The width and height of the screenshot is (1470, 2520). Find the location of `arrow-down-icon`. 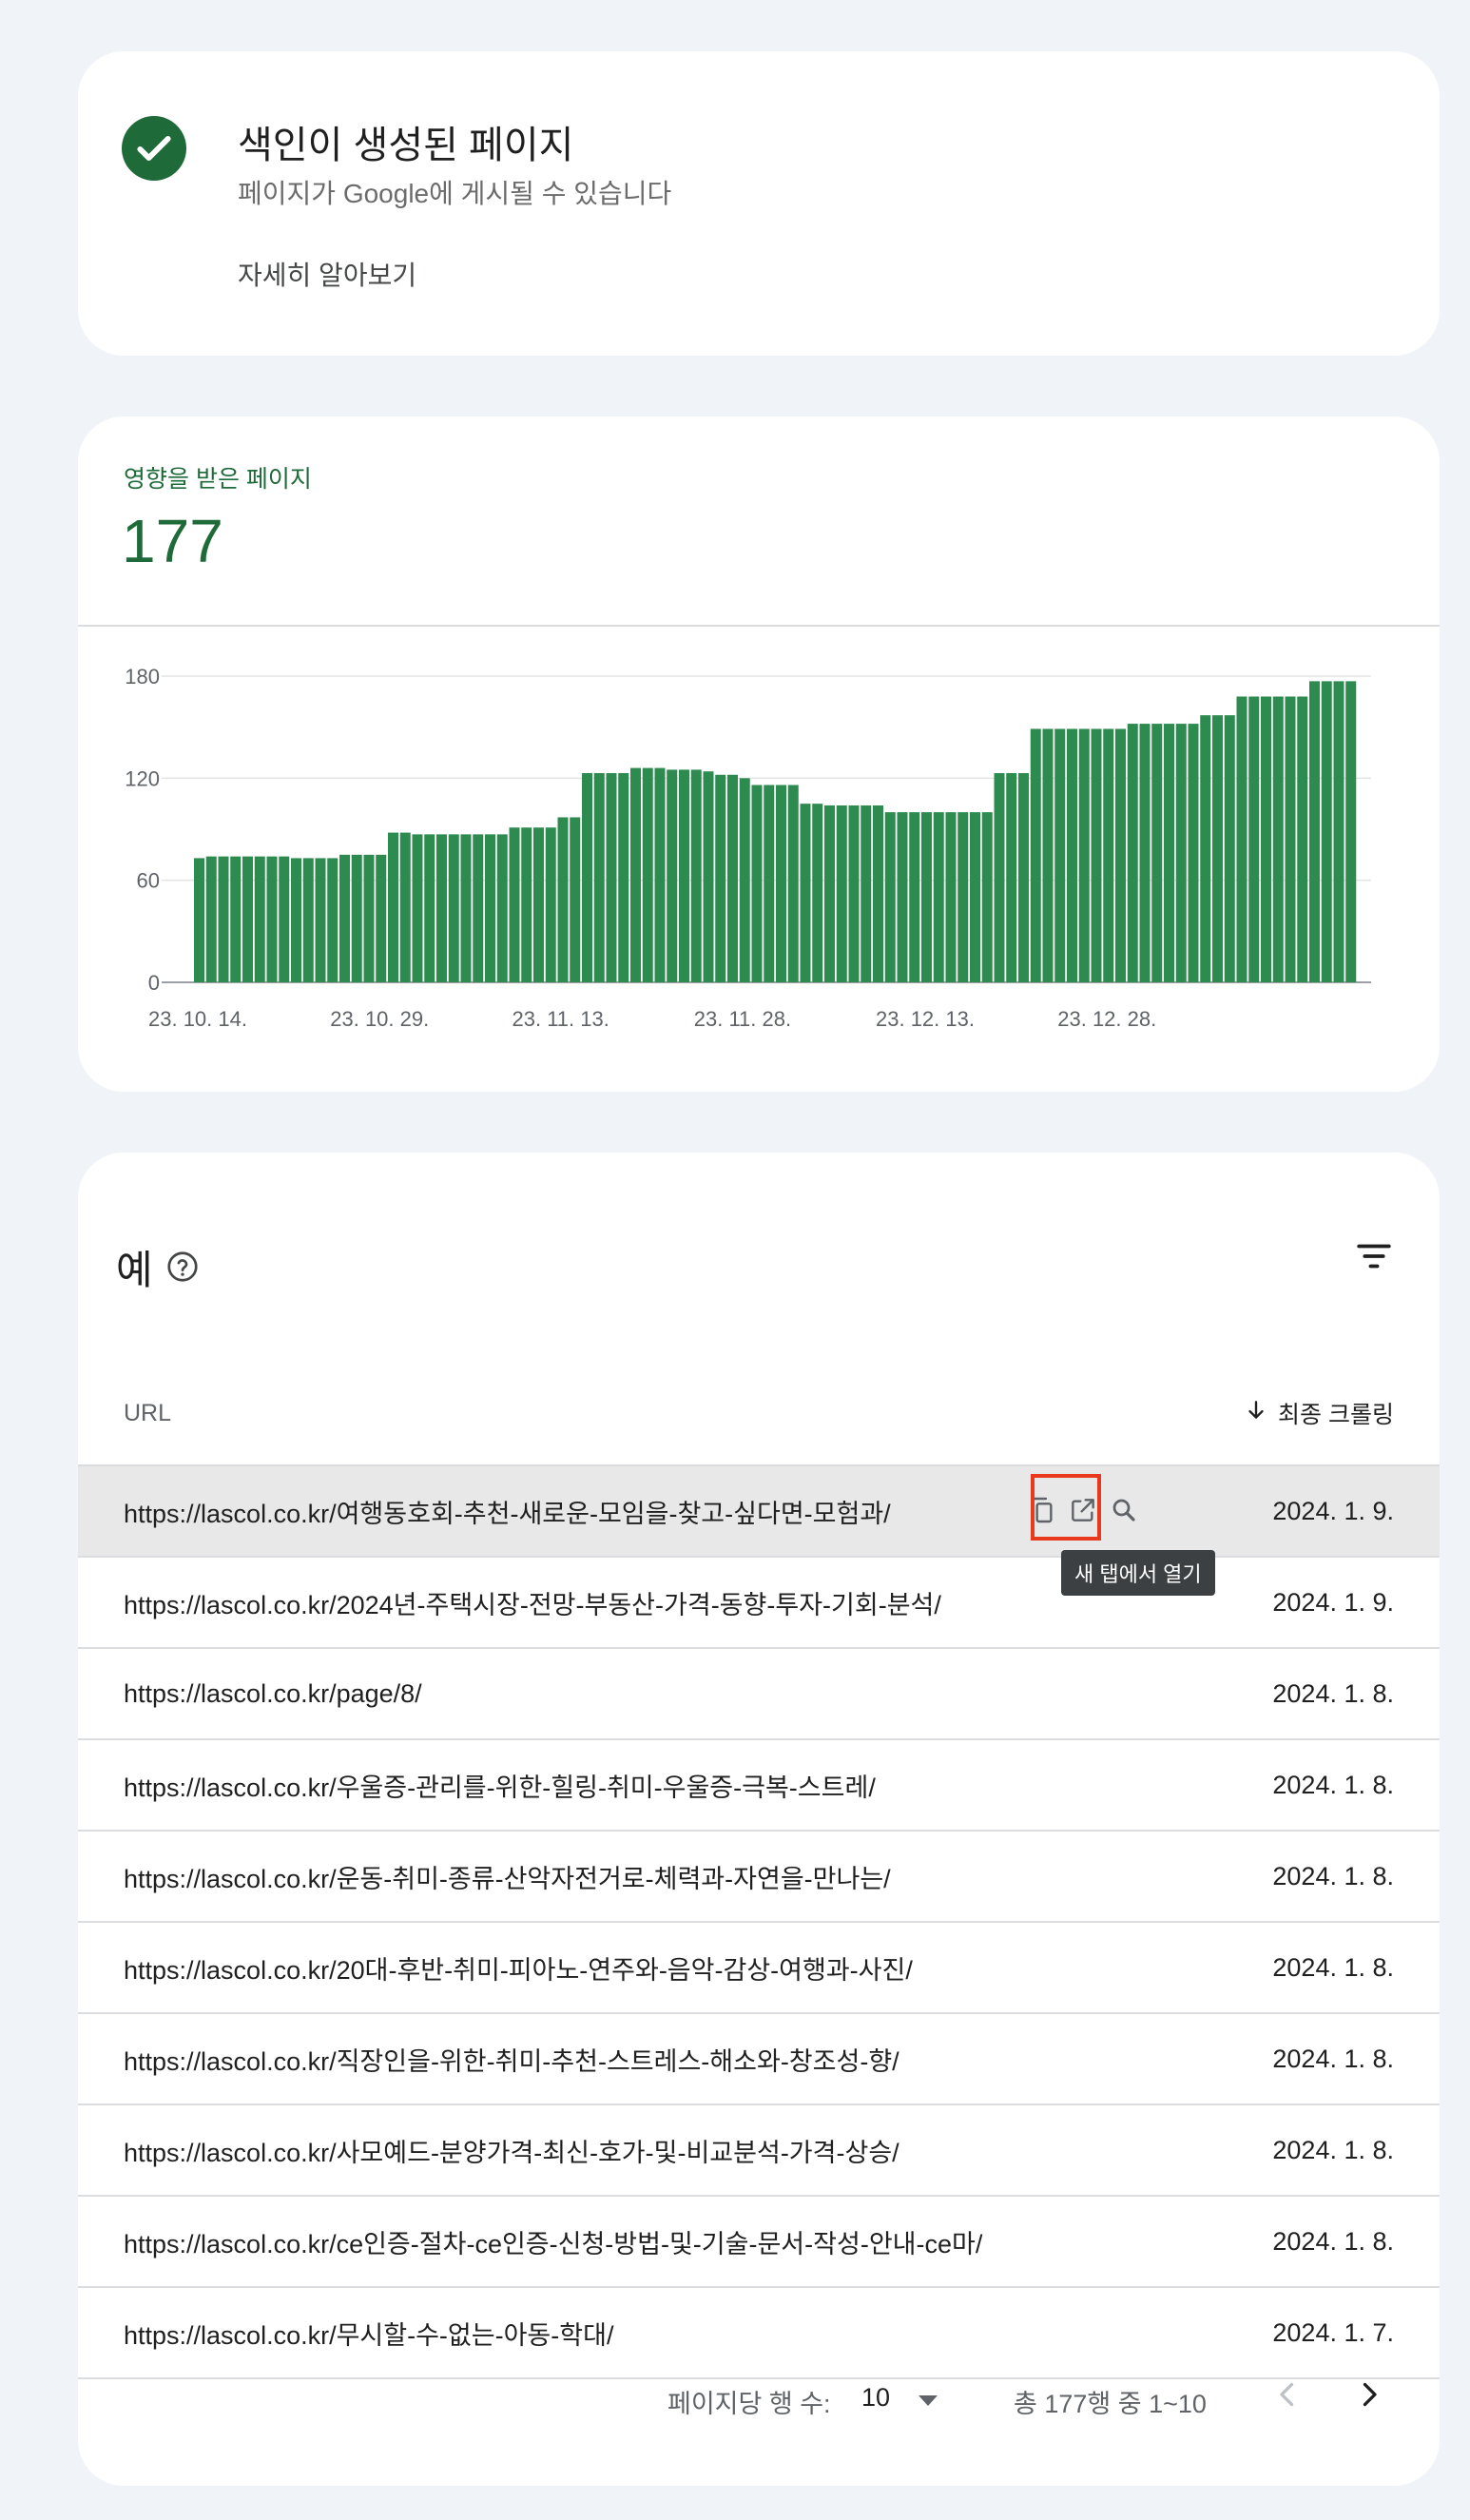

arrow-down-icon is located at coordinates (1256, 1413).